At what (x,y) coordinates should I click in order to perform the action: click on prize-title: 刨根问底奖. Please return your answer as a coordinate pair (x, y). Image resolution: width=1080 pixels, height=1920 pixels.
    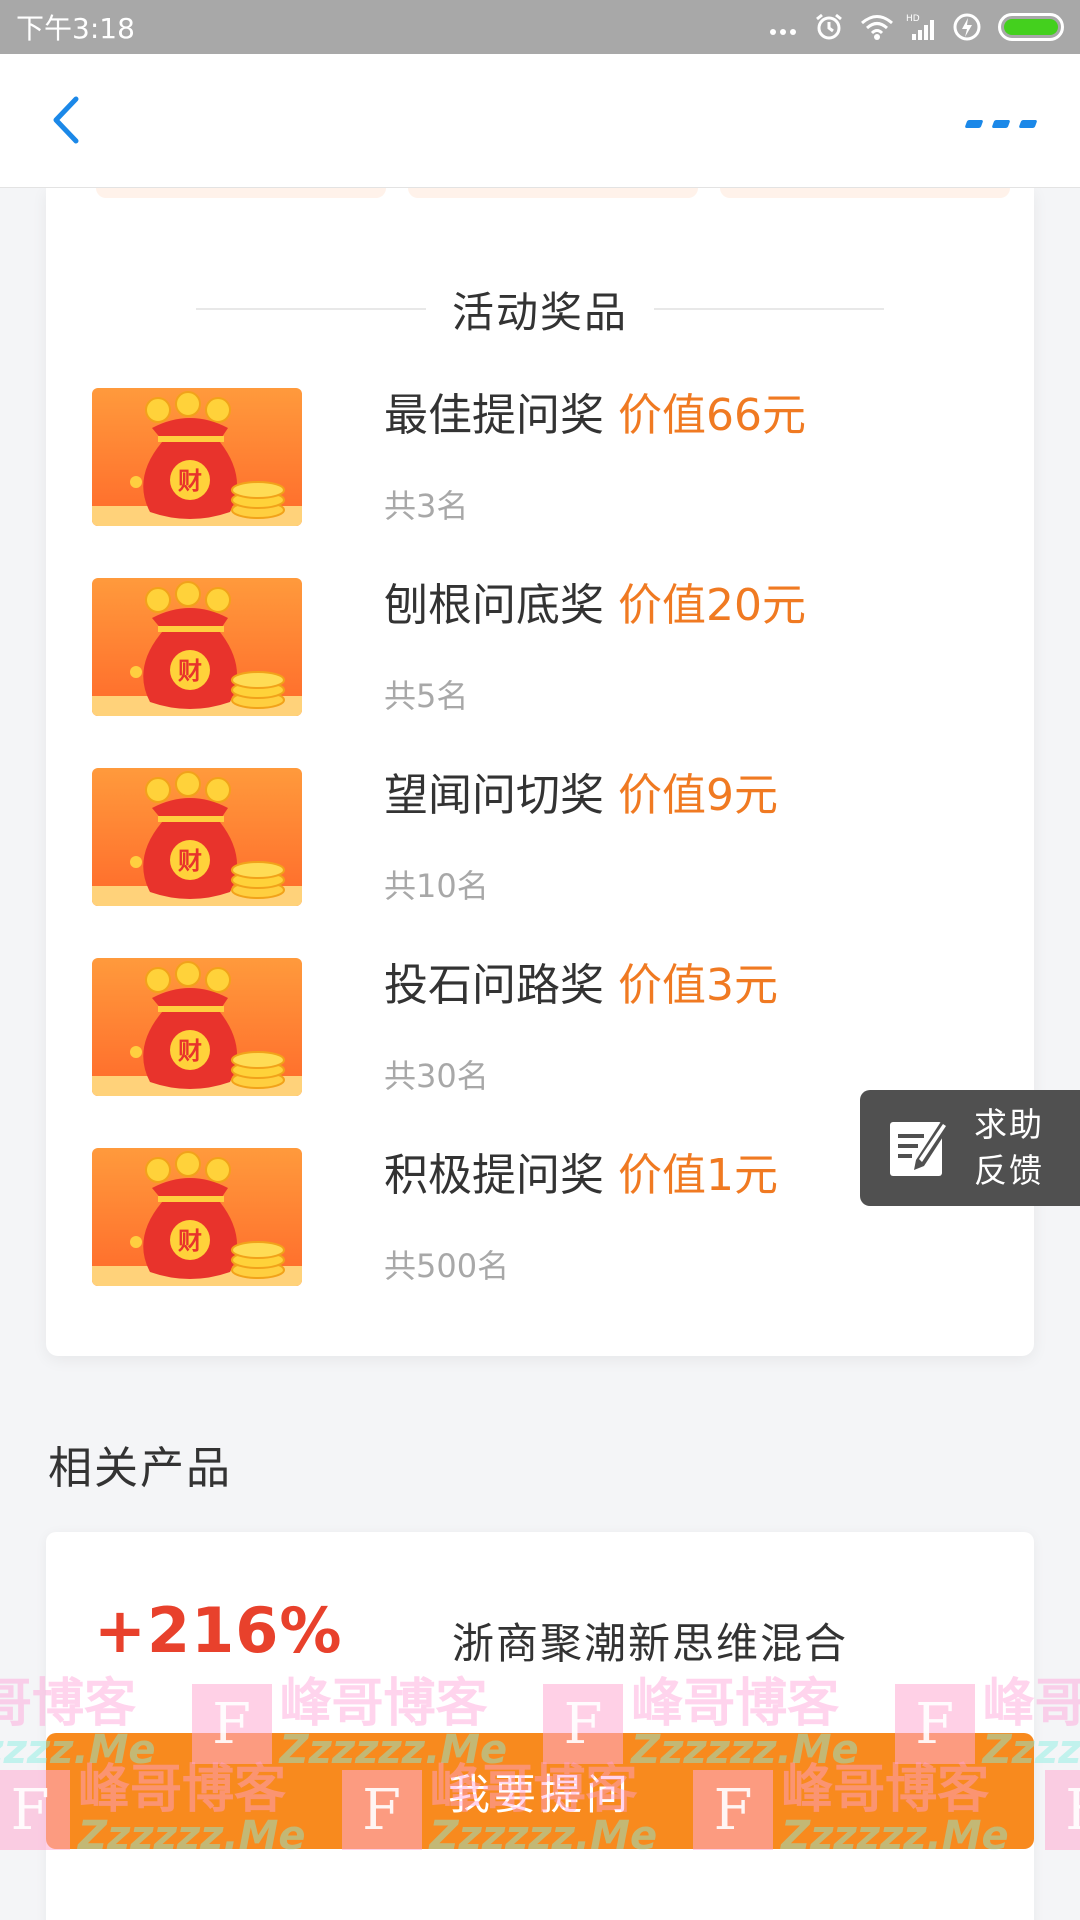
    Looking at the image, I should click on (494, 605).